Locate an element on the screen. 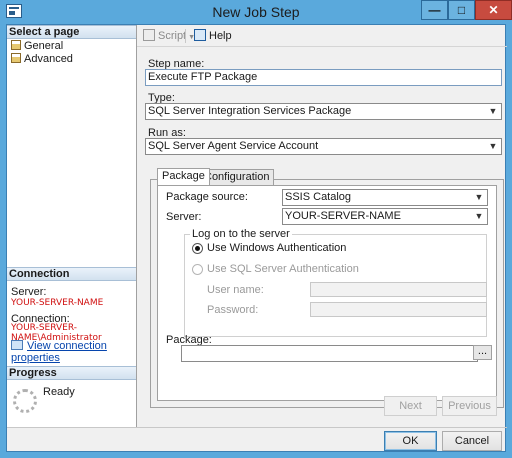 This screenshot has height=458, width=512. select-page-header: Select a page is located at coordinates (71, 32).